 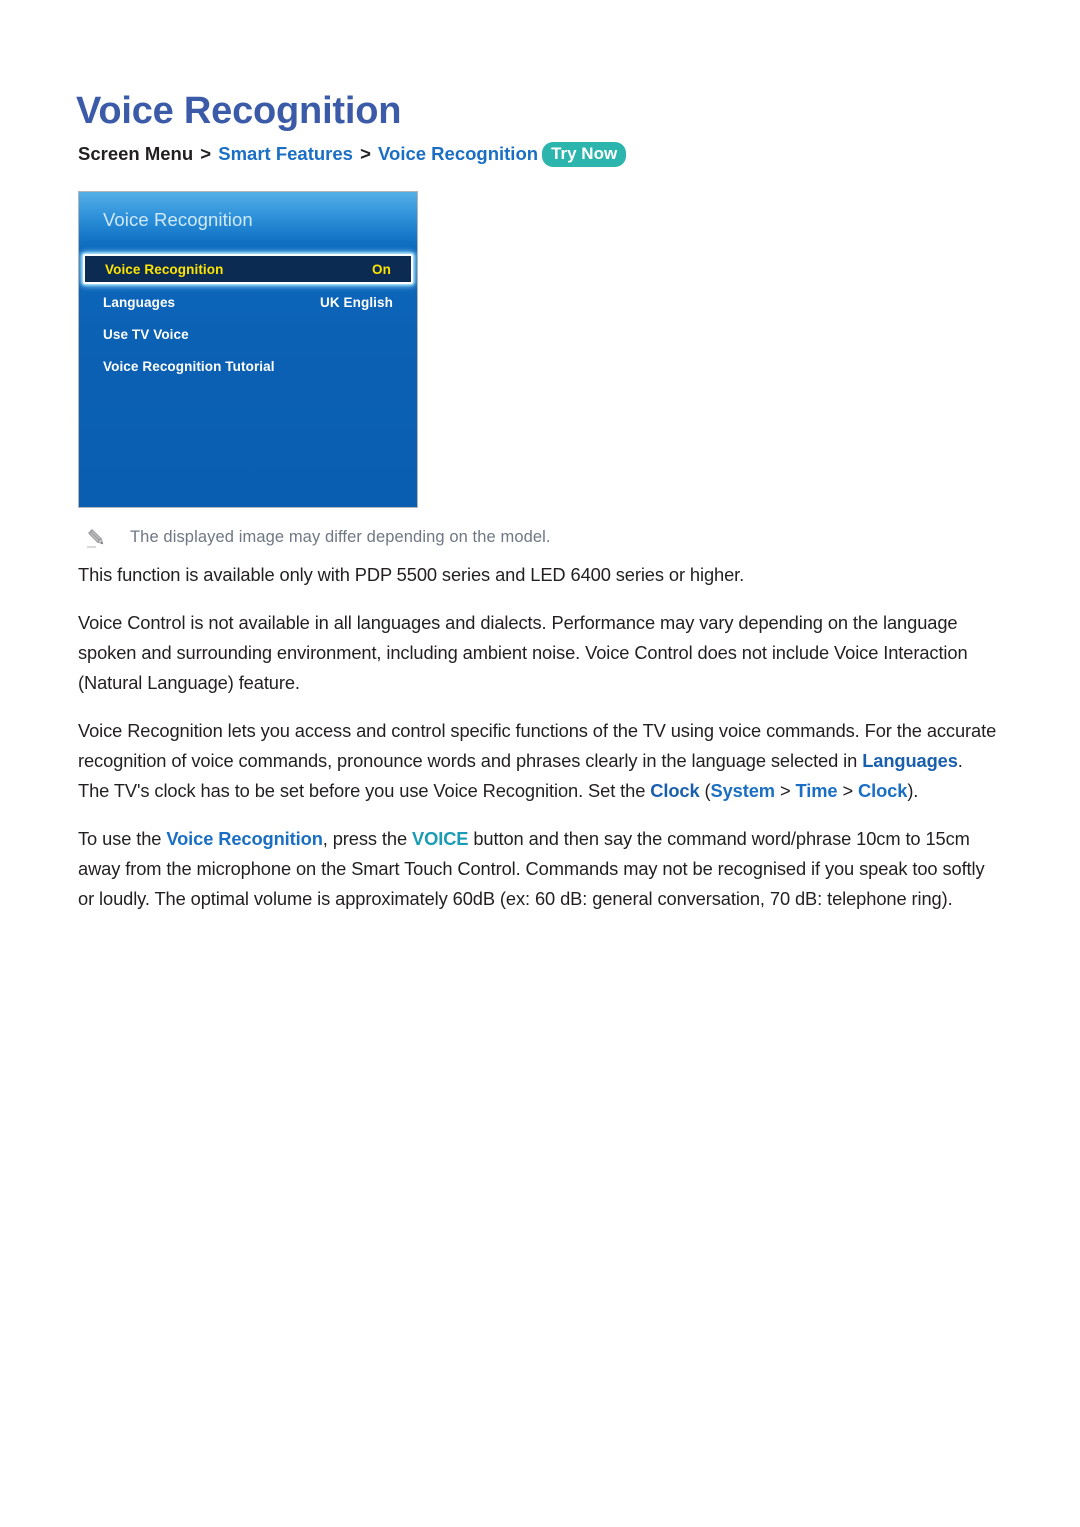 I want to click on breadcrumb-item-voice-recognition: Voice Recognition, so click(x=458, y=153).